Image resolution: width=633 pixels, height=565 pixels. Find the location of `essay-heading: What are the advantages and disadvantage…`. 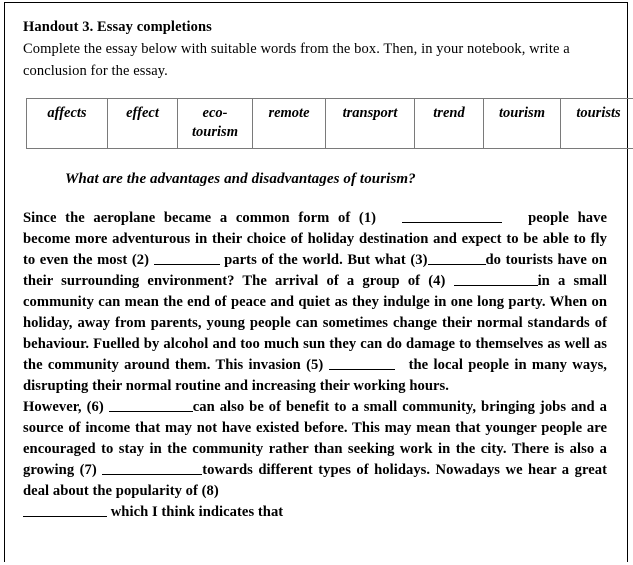

essay-heading: What are the advantages and disadvantage… is located at coordinates (240, 179).